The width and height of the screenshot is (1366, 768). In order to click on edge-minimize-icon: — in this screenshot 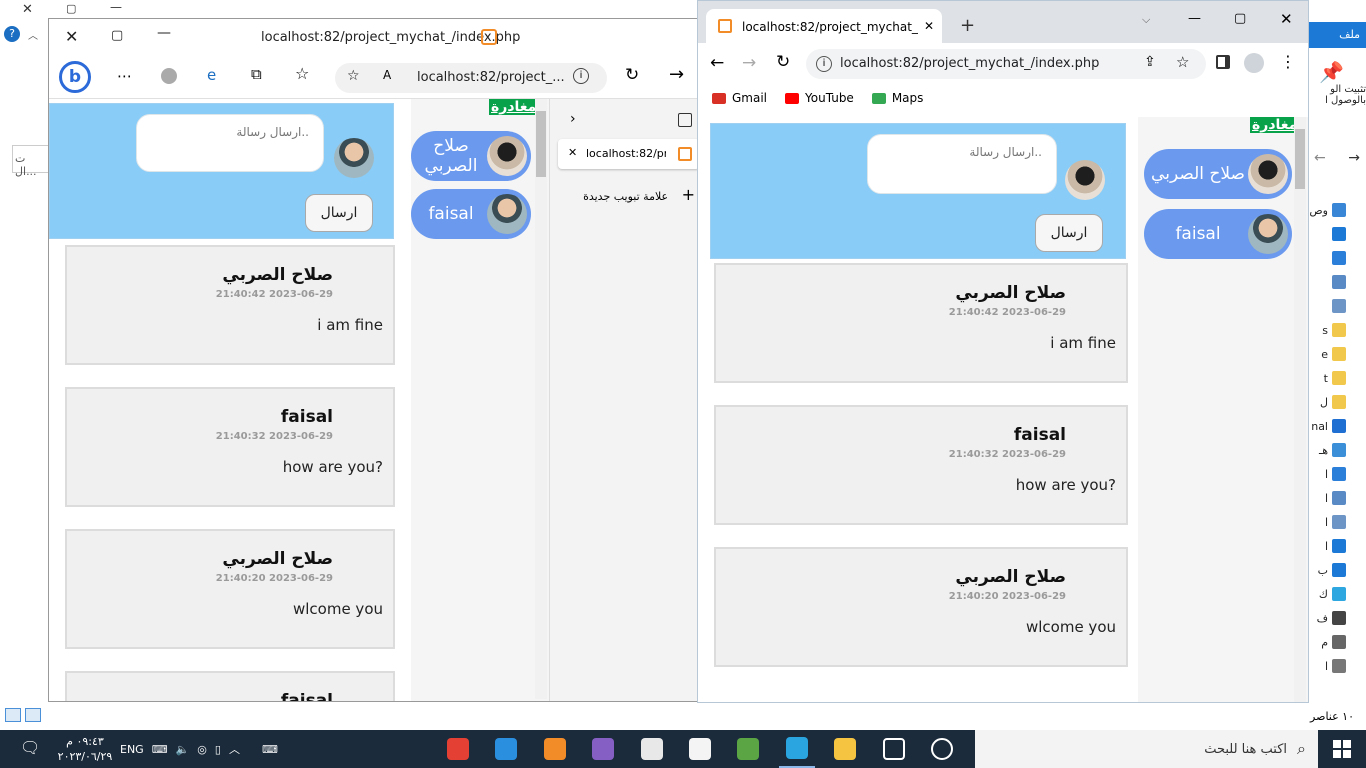, I will do `click(164, 33)`.